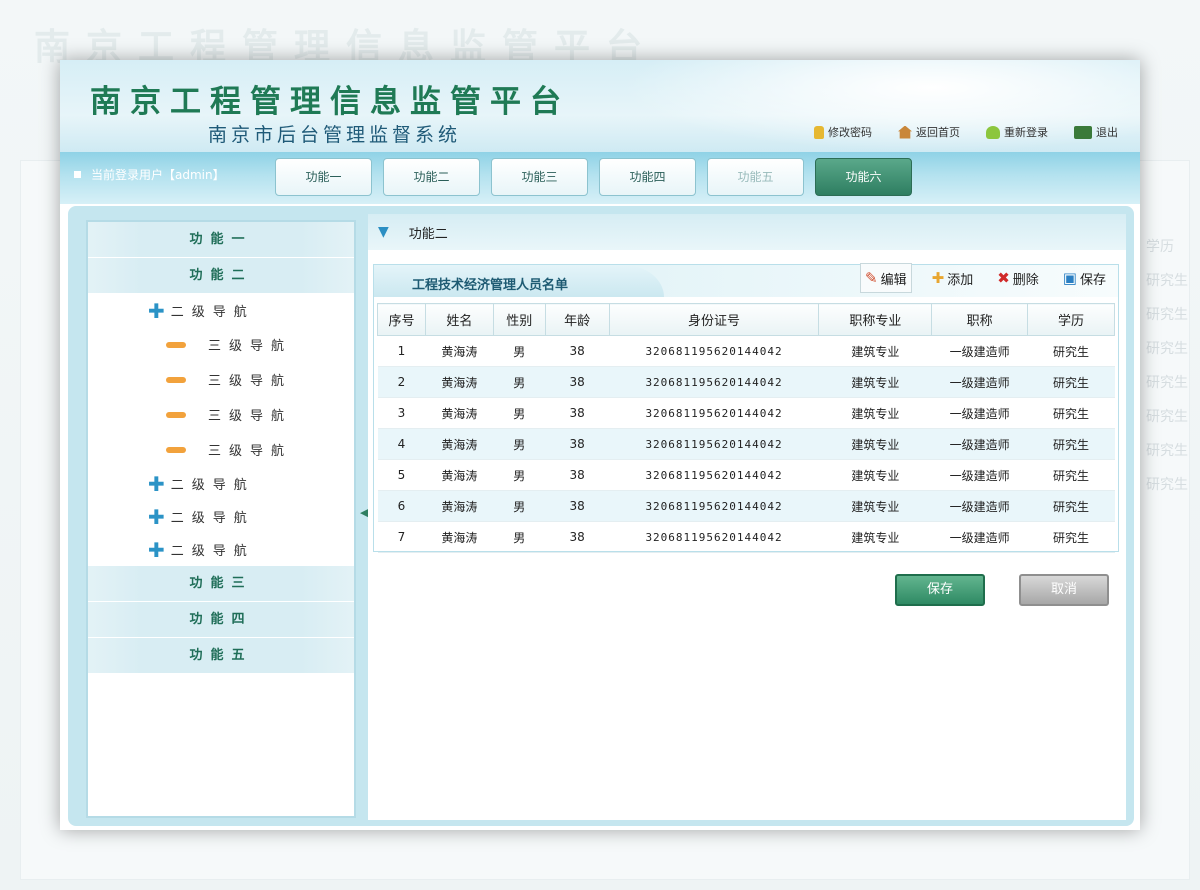  Describe the element at coordinates (401, 475) in the screenshot. I see `cell-index: 5` at that location.